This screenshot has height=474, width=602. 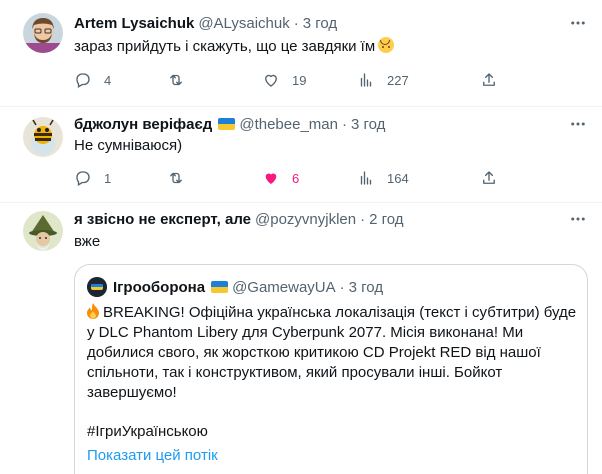 What do you see at coordinates (128, 145) in the screenshot?
I see `reply-text: Не сумніваюся)` at bounding box center [128, 145].